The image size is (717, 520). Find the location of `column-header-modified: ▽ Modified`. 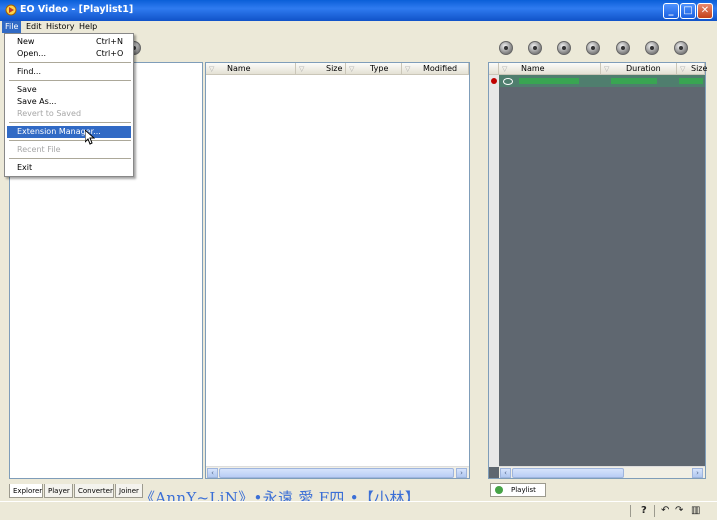

column-header-modified: ▽ Modified is located at coordinates (435, 69).